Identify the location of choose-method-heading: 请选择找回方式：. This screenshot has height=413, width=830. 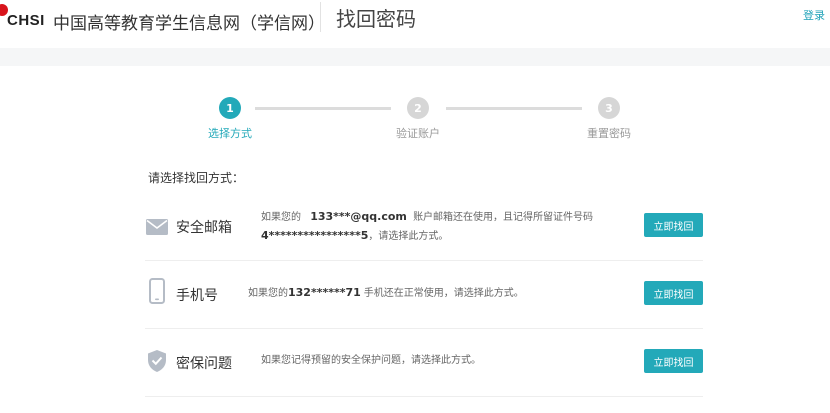
(196, 178).